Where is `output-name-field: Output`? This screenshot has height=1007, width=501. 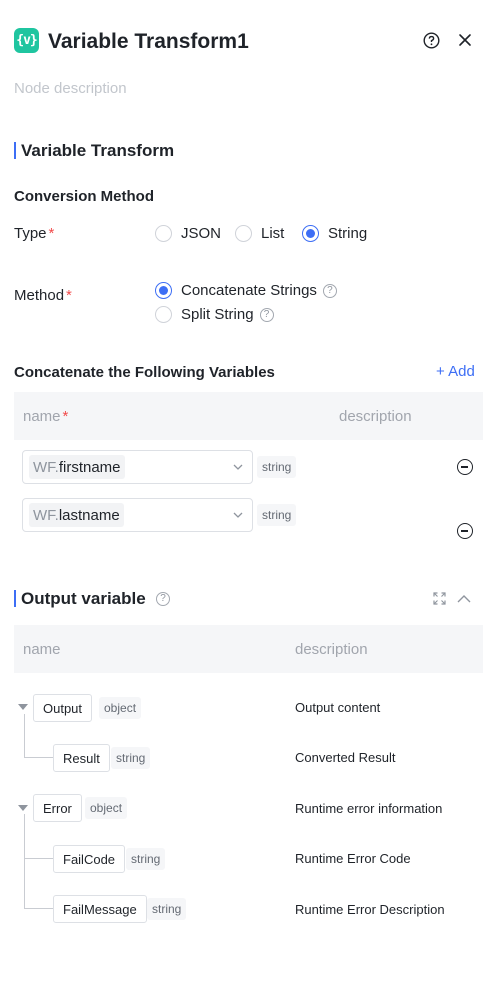 output-name-field: Output is located at coordinates (63, 708).